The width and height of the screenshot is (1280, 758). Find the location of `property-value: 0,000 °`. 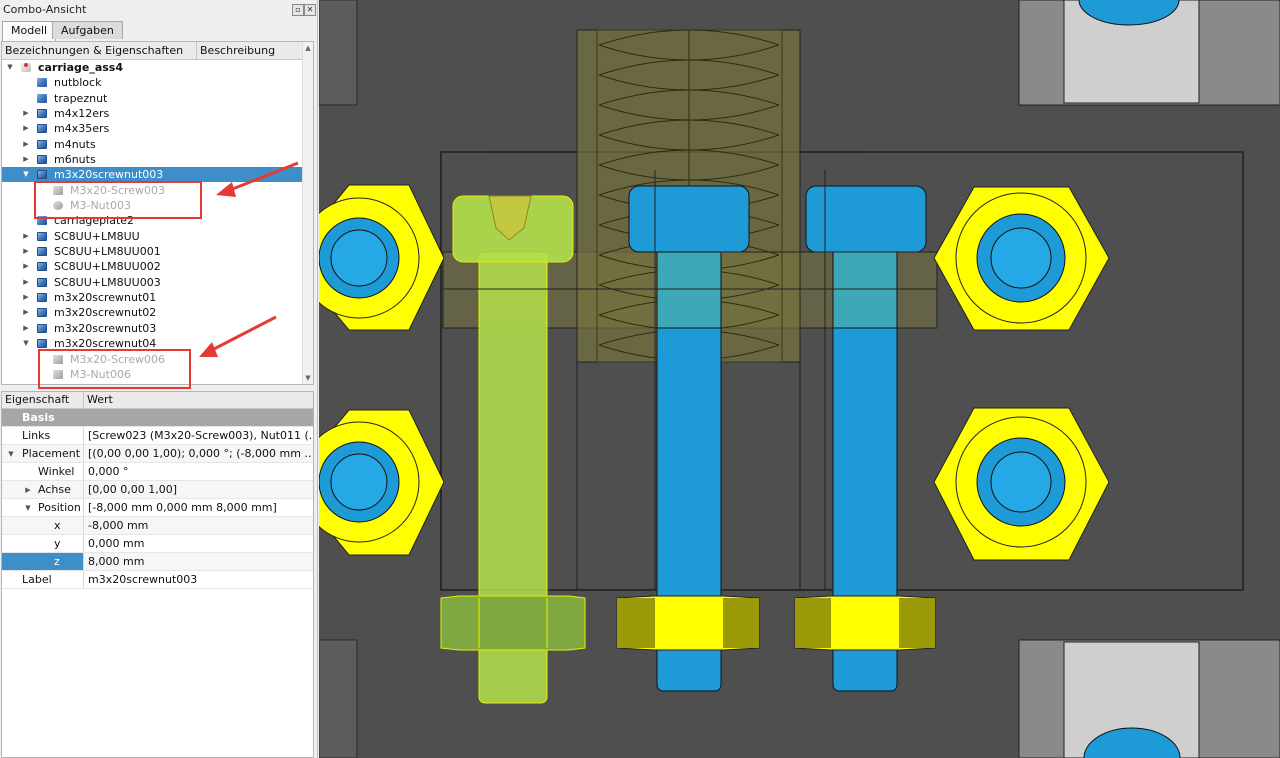

property-value: 0,000 ° is located at coordinates (200, 472).